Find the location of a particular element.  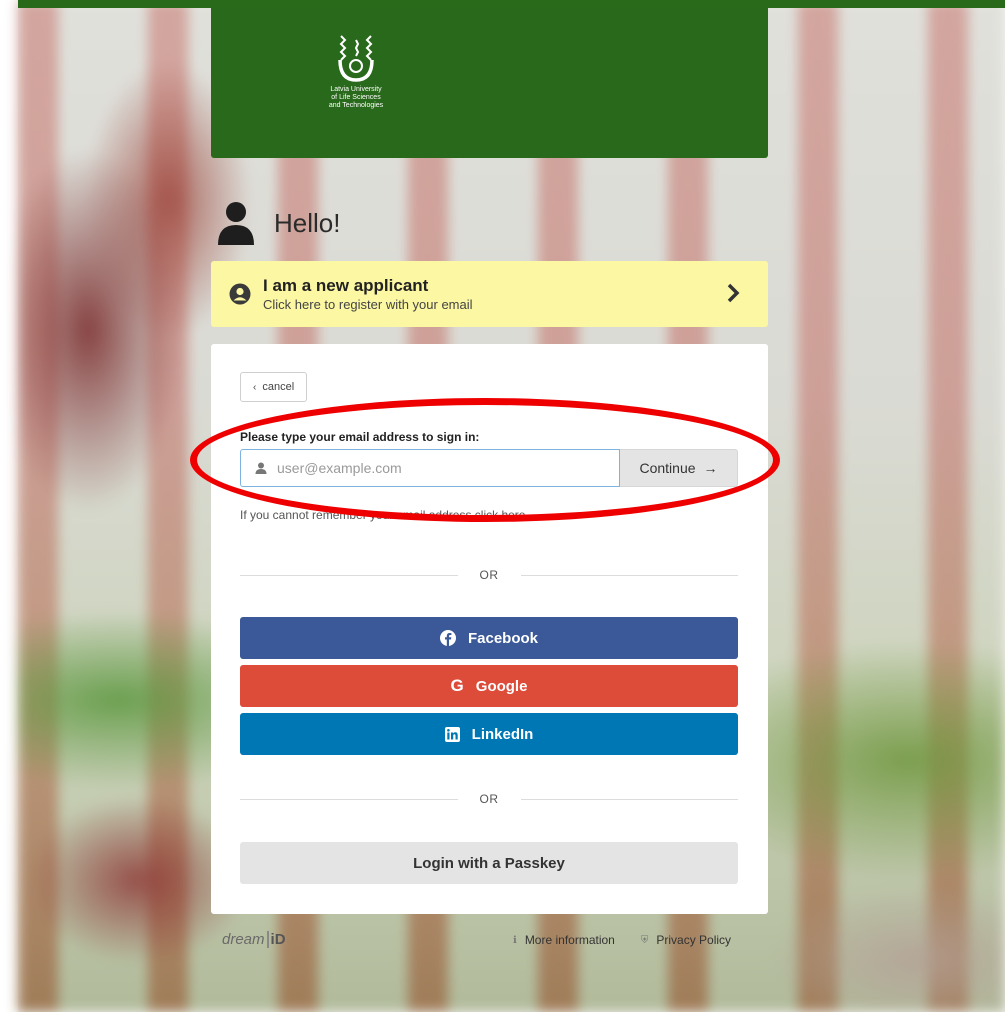

passkey-label: Login with a Passkey is located at coordinates (489, 863).